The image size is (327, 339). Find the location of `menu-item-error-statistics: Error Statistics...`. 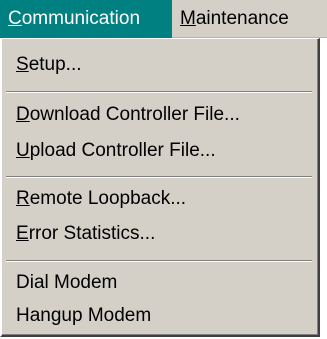

menu-item-error-statistics: Error Statistics... is located at coordinates (85, 234).